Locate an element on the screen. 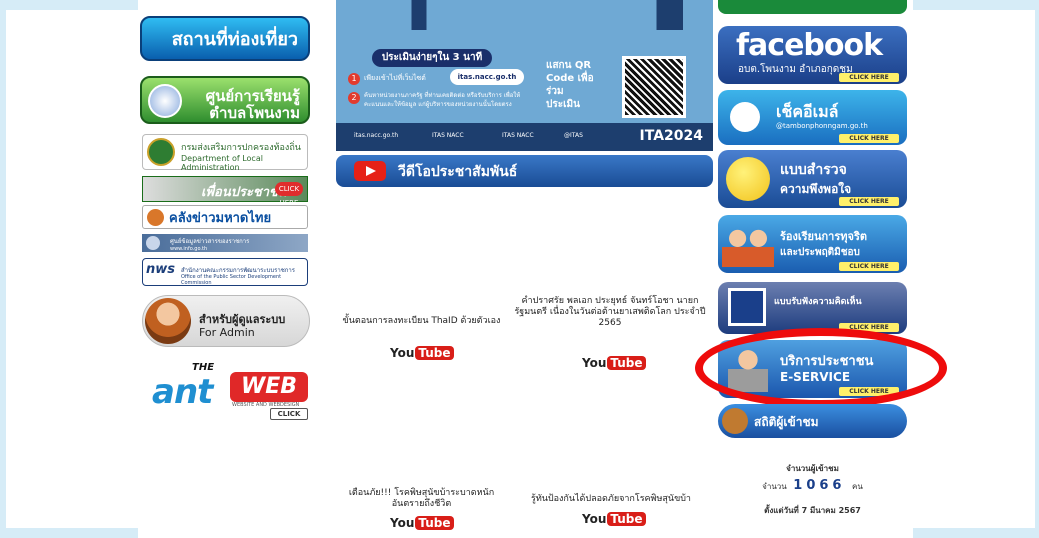 Image resolution: width=1039 pixels, height=538 pixels. visitor-counter: จำนวน 1066 คน is located at coordinates (812, 485).